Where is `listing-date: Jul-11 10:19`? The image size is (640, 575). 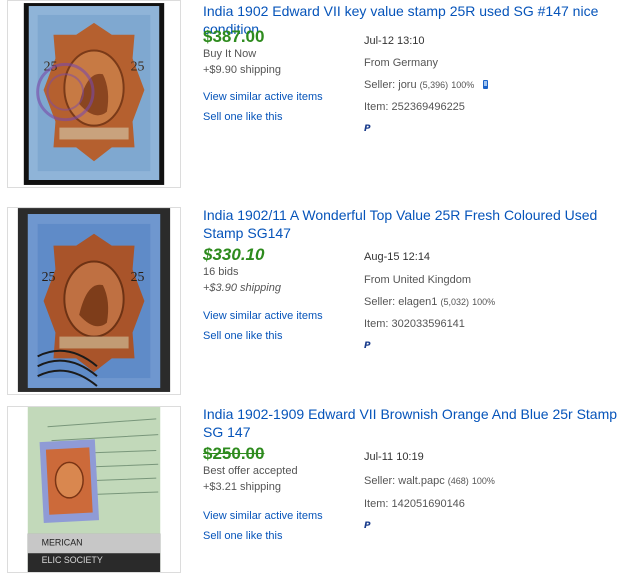 listing-date: Jul-11 10:19 is located at coordinates (394, 457).